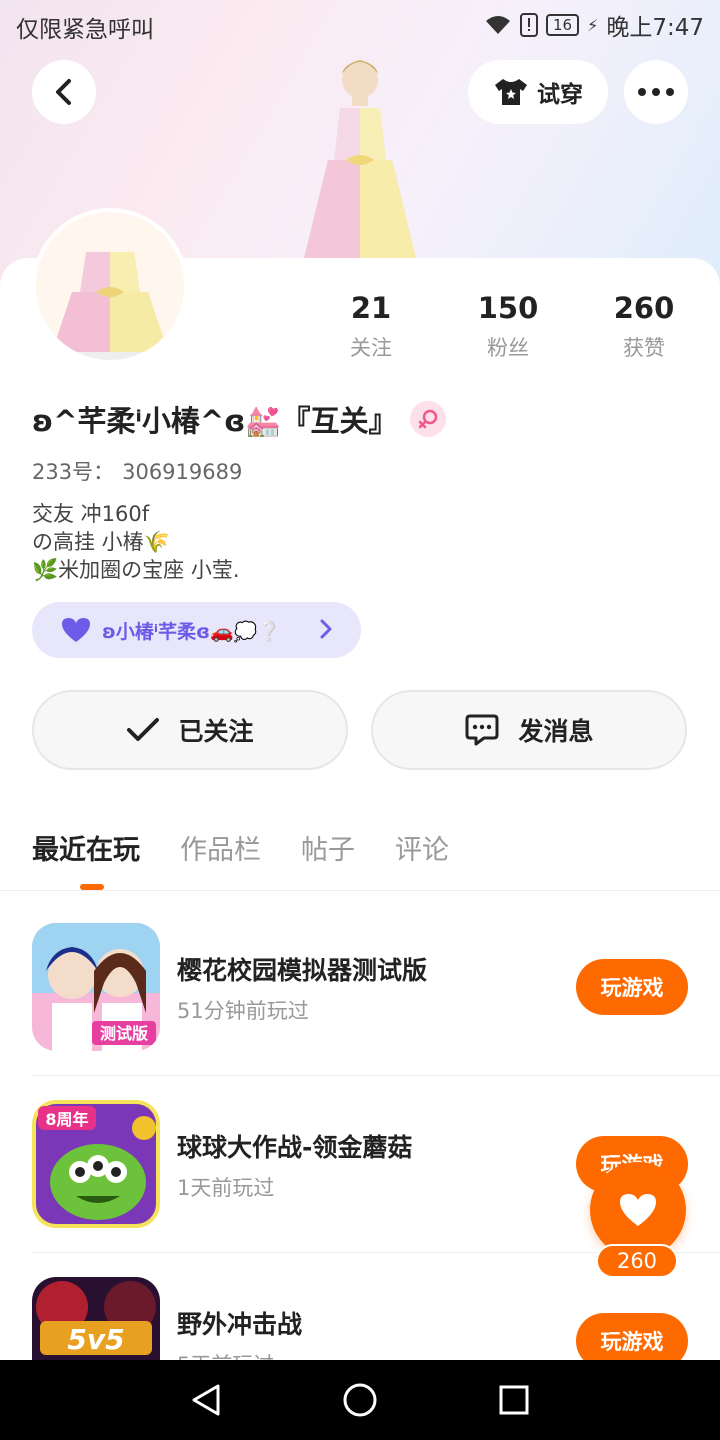  Describe the element at coordinates (360, 159) in the screenshot. I see `character-figure` at that location.